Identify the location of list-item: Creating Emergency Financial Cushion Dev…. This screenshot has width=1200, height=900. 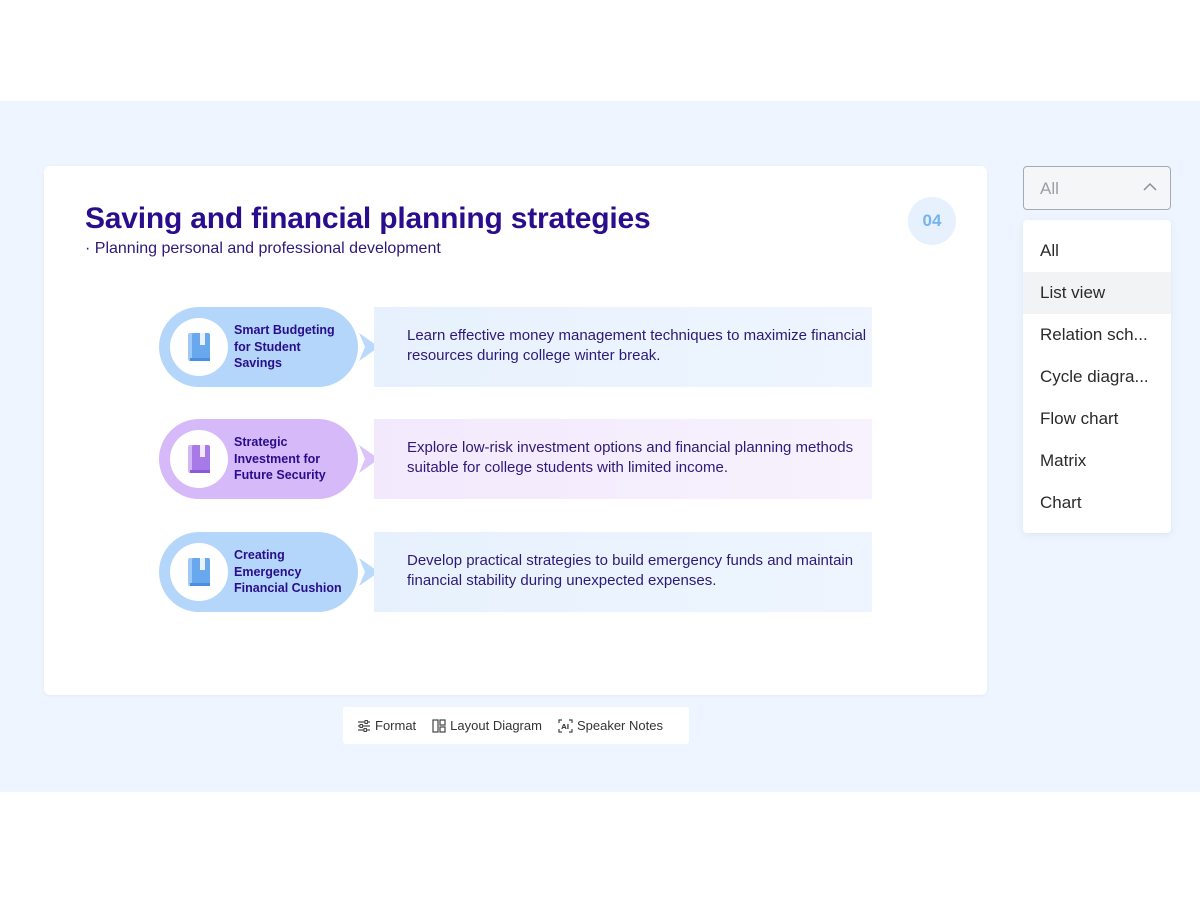
(515, 572).